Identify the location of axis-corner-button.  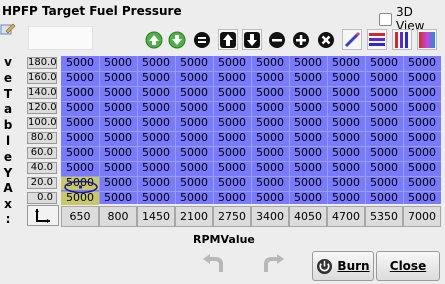
(43, 215).